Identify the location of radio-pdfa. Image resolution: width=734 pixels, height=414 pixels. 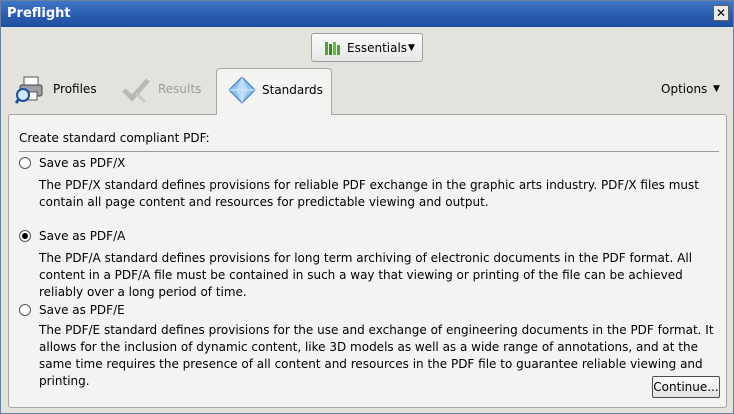
(25, 236).